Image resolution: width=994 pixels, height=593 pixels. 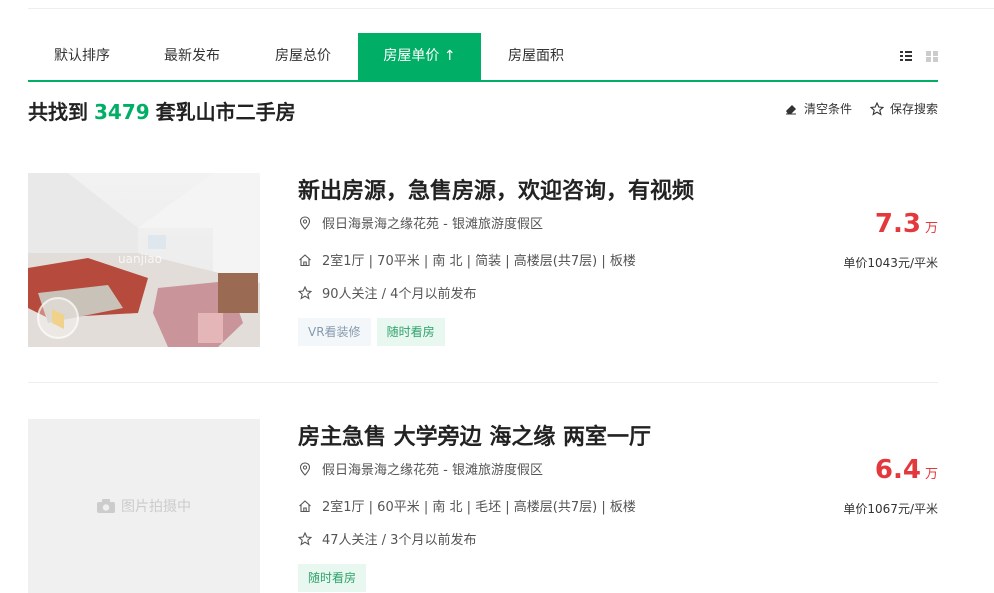 What do you see at coordinates (474, 435) in the screenshot?
I see `listing-title: 房主急售 大学旁边 海之缘 两室一厅` at bounding box center [474, 435].